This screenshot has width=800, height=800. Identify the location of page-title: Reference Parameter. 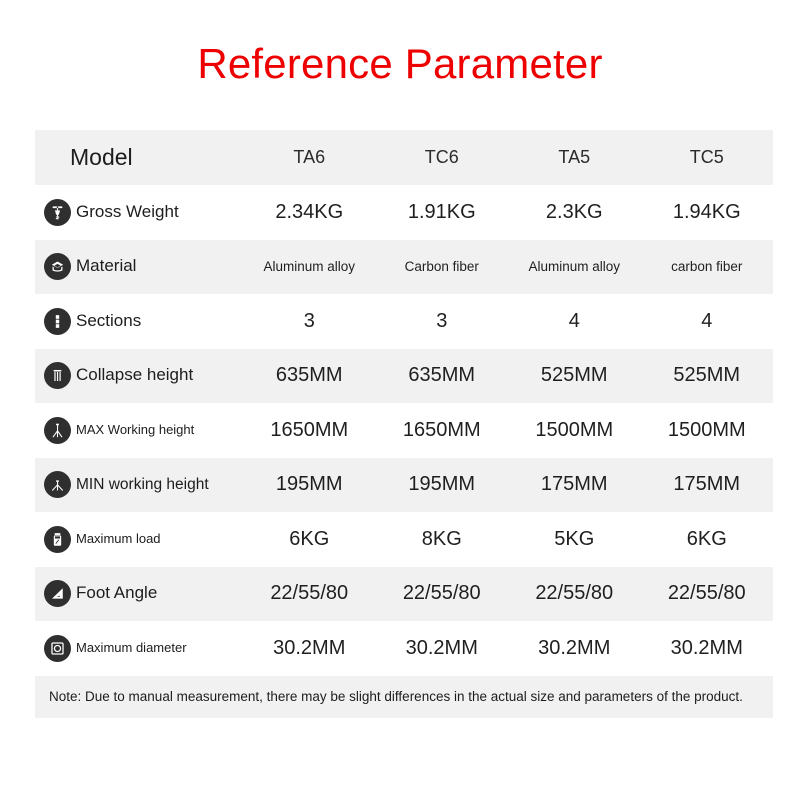
(400, 63).